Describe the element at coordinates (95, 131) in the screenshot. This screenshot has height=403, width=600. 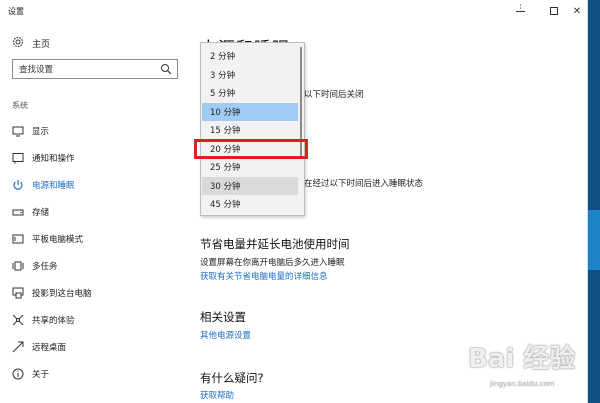
I see `sidebar-item-display: 显示` at that location.